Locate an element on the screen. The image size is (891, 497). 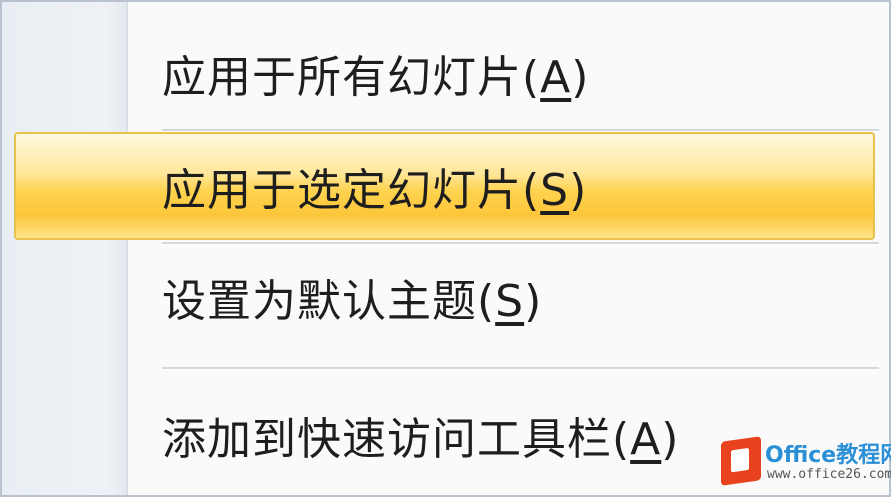
site-watermark: Office教程网 www.office26.com is located at coordinates (805, 463).